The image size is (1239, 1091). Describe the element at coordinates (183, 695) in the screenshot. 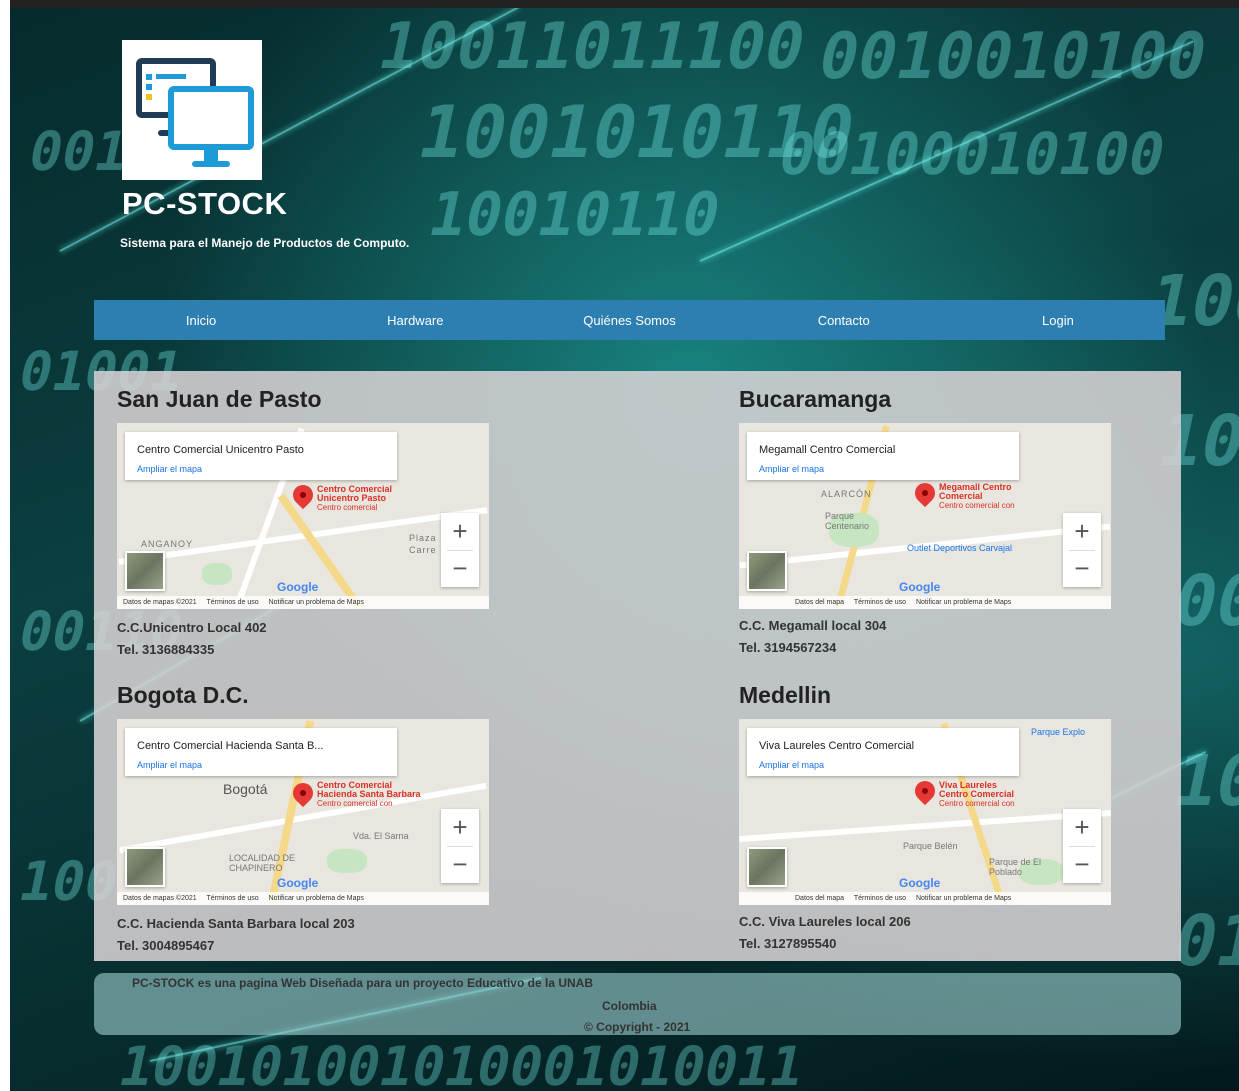

I see `branch-city: Bogota D.C.` at that location.